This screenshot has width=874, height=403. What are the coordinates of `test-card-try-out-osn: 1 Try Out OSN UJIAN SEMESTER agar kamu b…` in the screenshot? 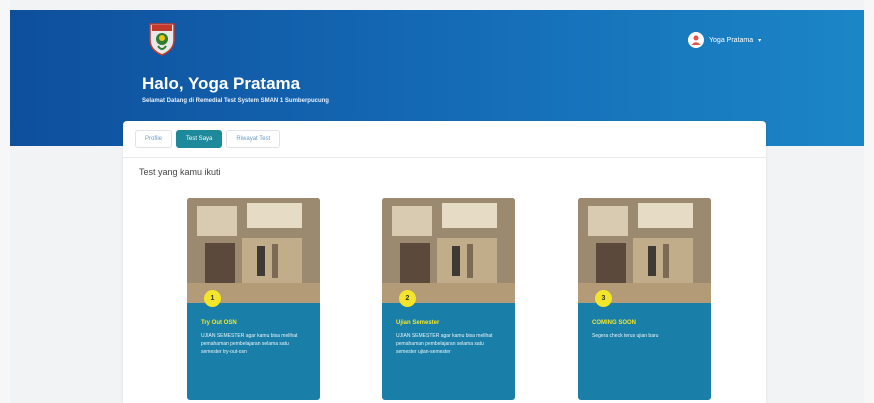 It's located at (253, 299).